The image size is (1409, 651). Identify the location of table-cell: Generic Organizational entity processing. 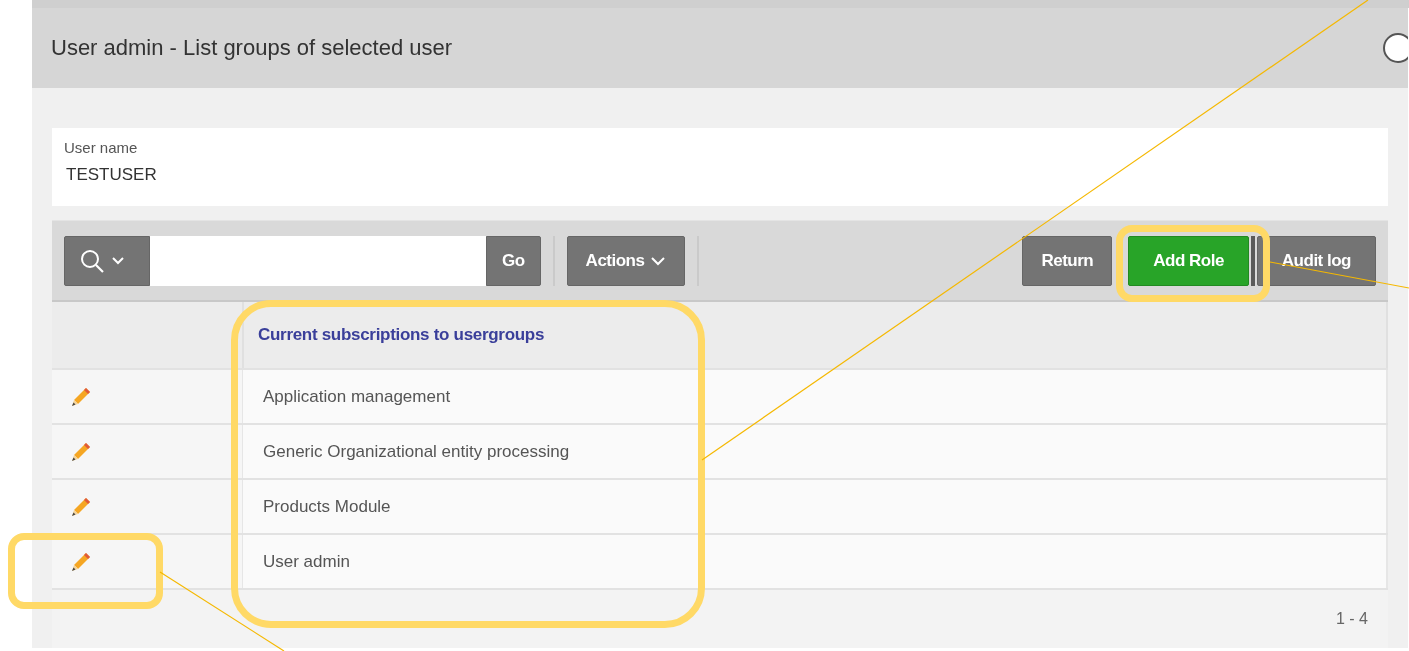
(416, 451).